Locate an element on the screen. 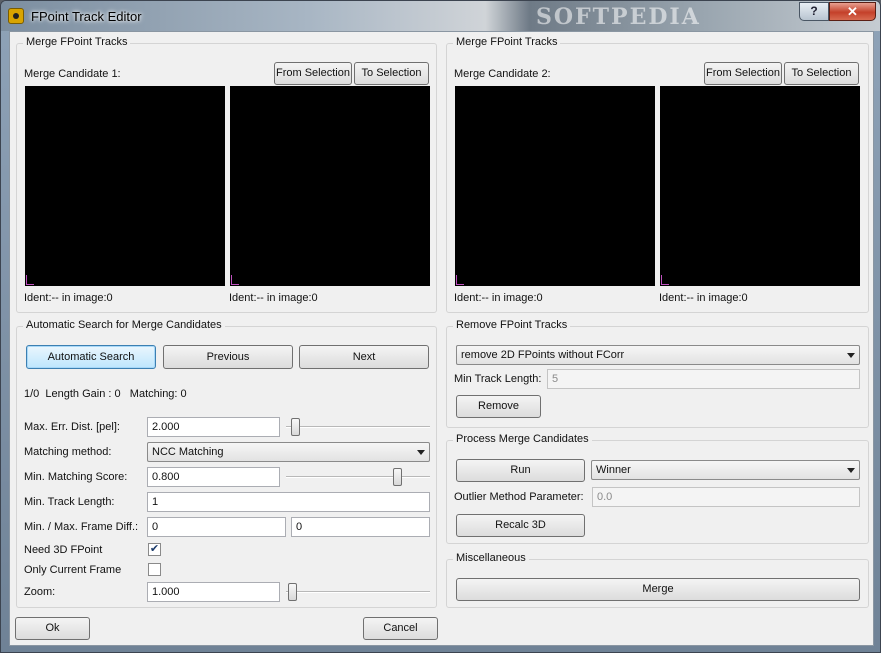 The width and height of the screenshot is (881, 653). remove-min-track-input: 5 is located at coordinates (703, 379).